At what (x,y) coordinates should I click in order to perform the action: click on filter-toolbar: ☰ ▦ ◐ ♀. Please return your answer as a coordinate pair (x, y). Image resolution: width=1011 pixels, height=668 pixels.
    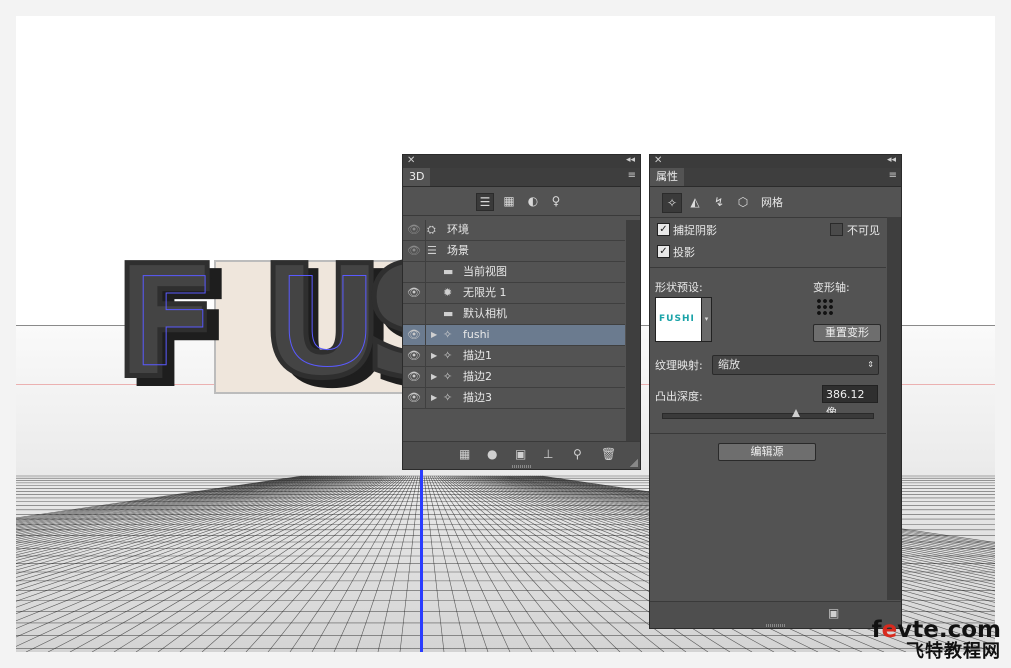
    Looking at the image, I should click on (521, 201).